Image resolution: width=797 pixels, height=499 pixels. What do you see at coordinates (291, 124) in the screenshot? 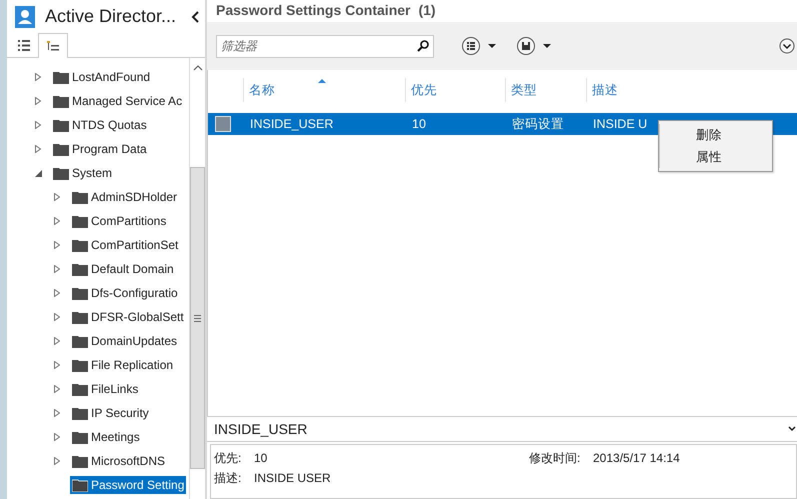
I see `table-cell-text: INSIDE_USER` at bounding box center [291, 124].